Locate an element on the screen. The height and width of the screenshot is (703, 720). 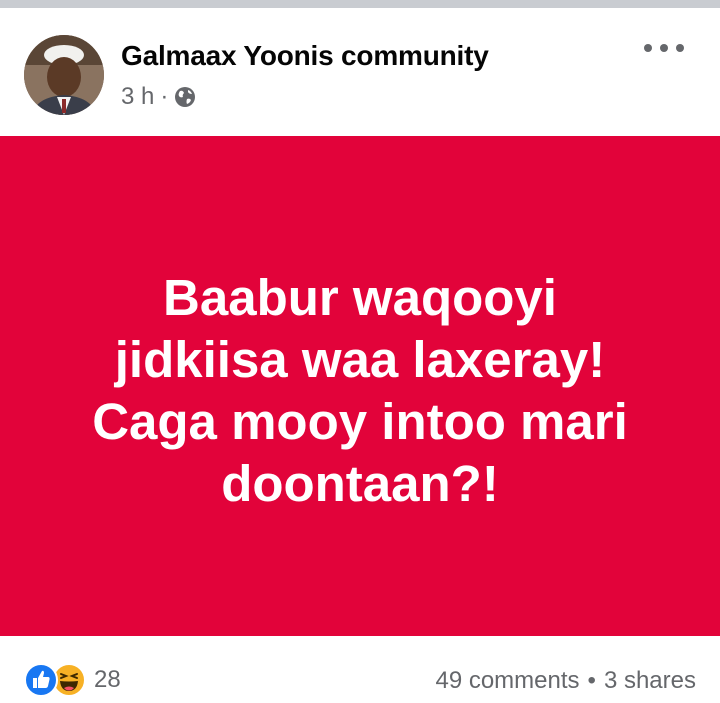
globe-icon is located at coordinates (185, 97).